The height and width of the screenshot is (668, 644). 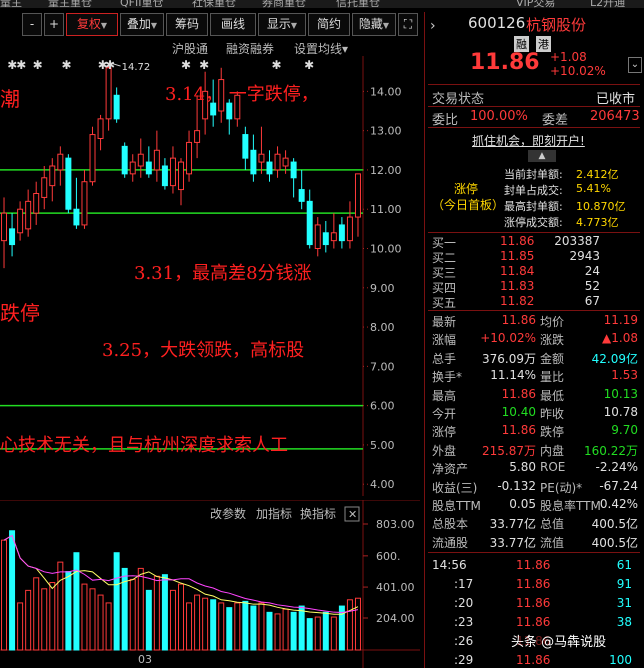 I want to click on top-menu-item: L2开通, so click(x=607, y=4).